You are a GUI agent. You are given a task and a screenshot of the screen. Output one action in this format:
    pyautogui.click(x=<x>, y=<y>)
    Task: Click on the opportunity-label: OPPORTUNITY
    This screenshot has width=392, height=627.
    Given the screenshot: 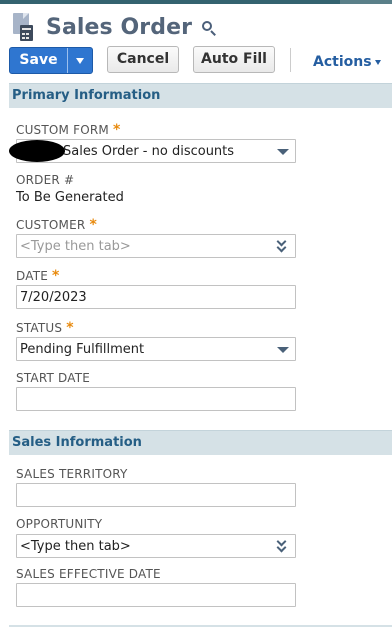 What is the action you would take?
    pyautogui.click(x=59, y=524)
    